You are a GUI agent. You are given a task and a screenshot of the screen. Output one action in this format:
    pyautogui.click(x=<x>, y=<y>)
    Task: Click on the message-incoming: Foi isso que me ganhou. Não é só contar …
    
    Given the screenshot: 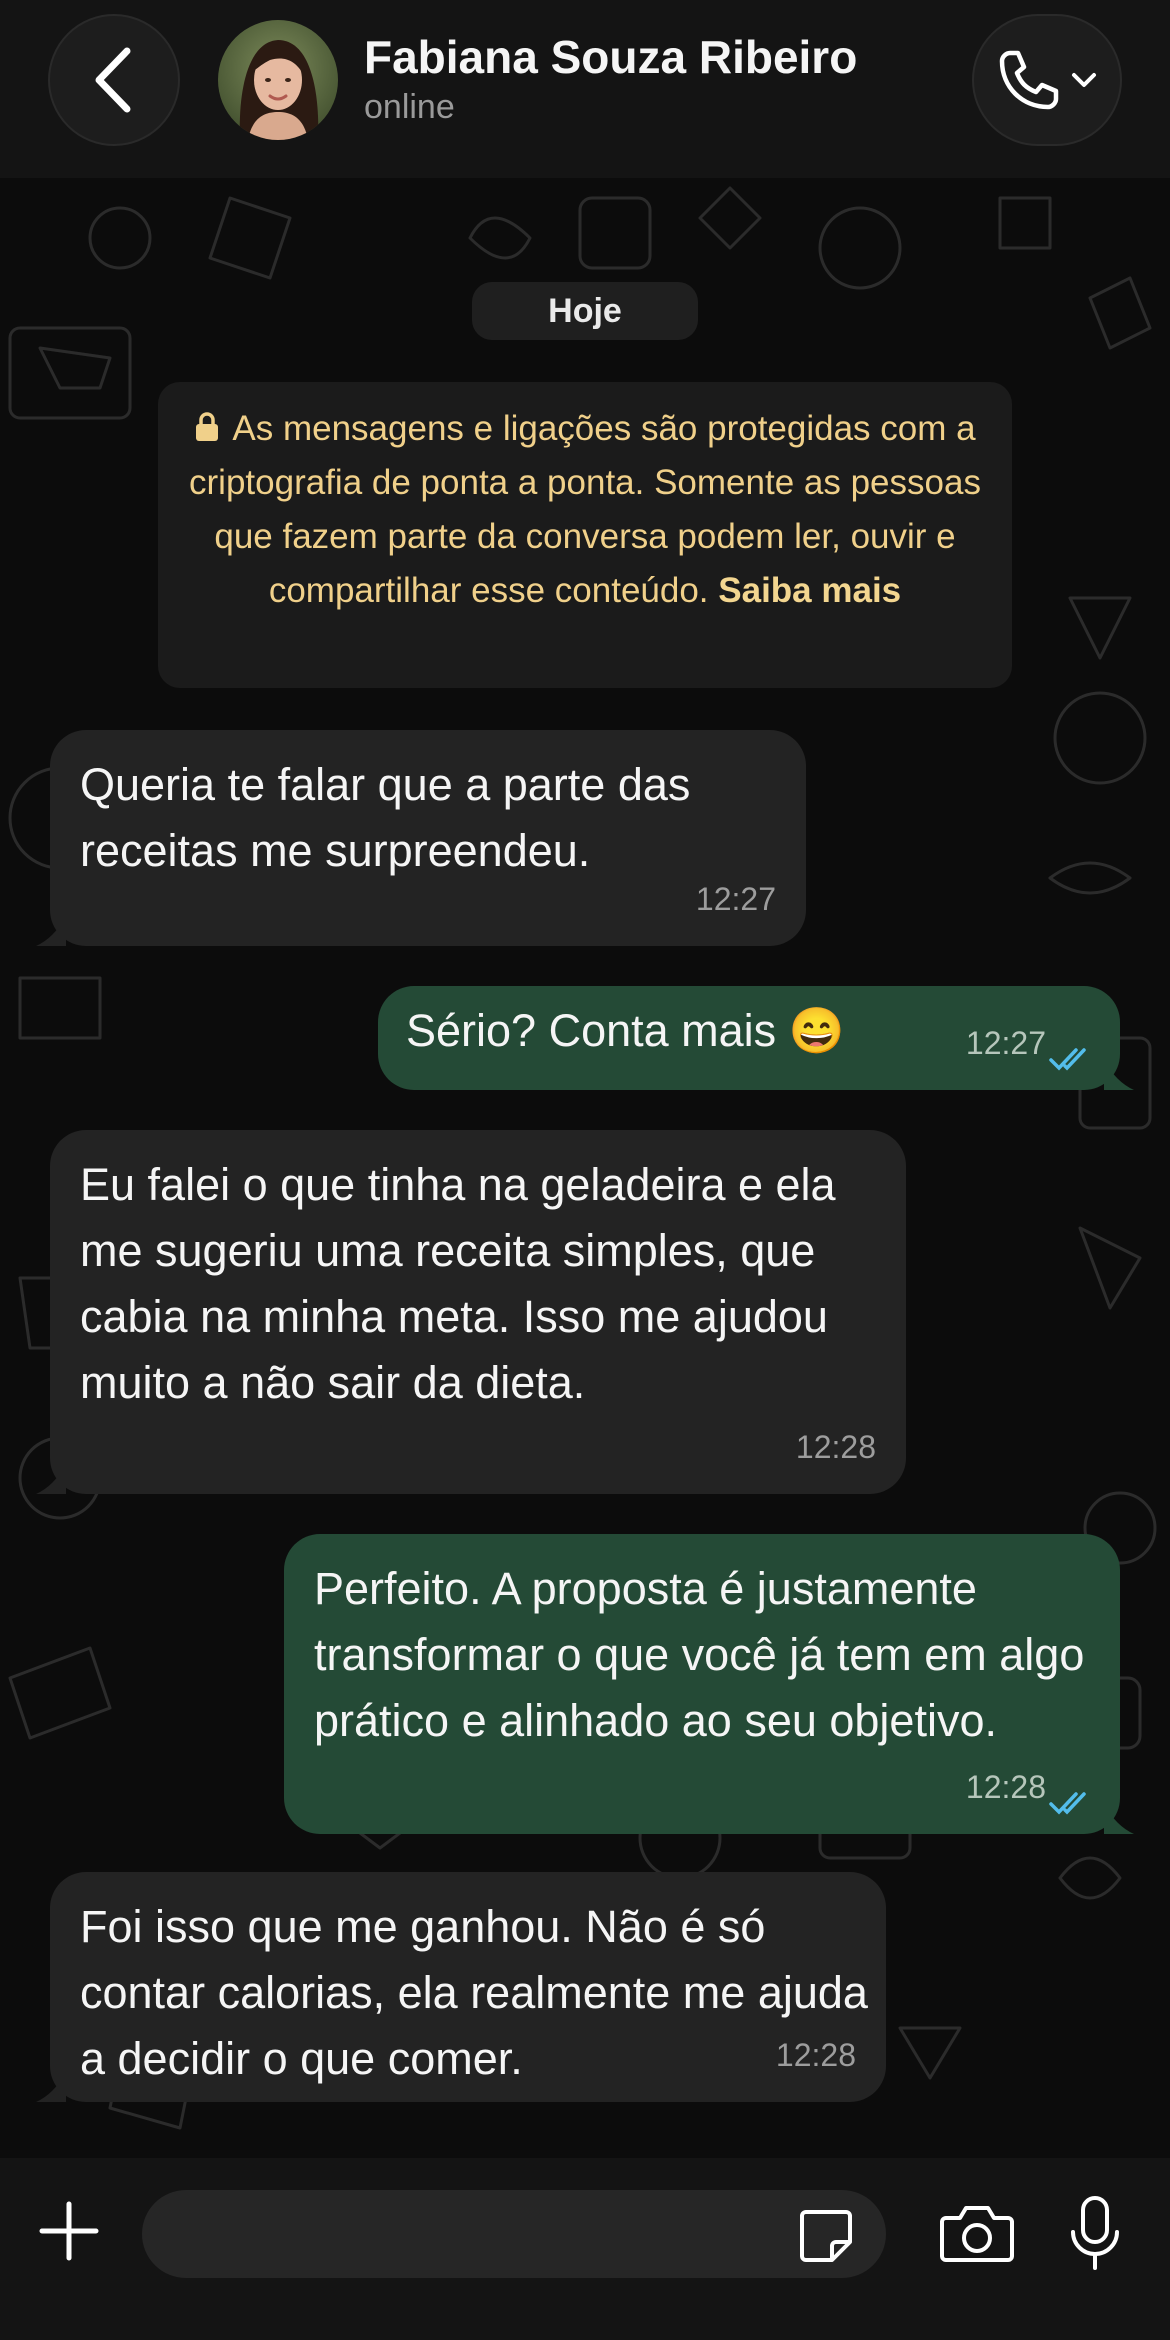 What is the action you would take?
    pyautogui.click(x=461, y=1987)
    